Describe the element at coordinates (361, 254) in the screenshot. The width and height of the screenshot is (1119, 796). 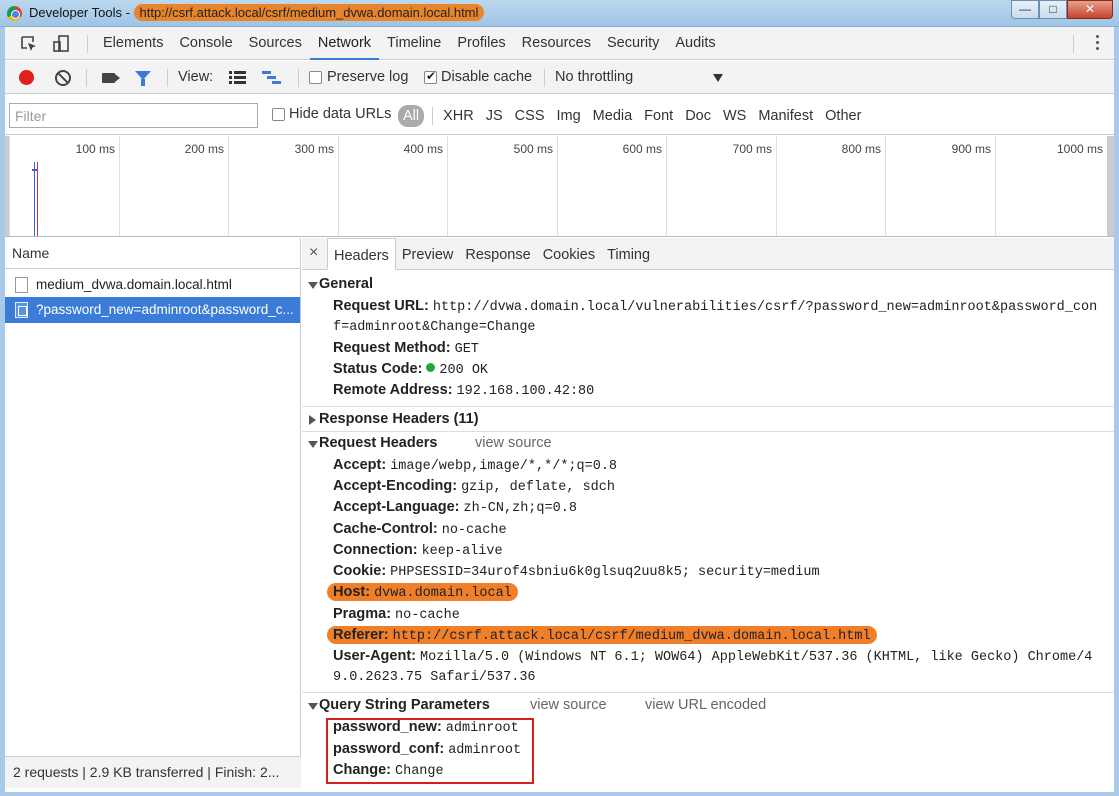
I see `tab-headers: Headers` at that location.